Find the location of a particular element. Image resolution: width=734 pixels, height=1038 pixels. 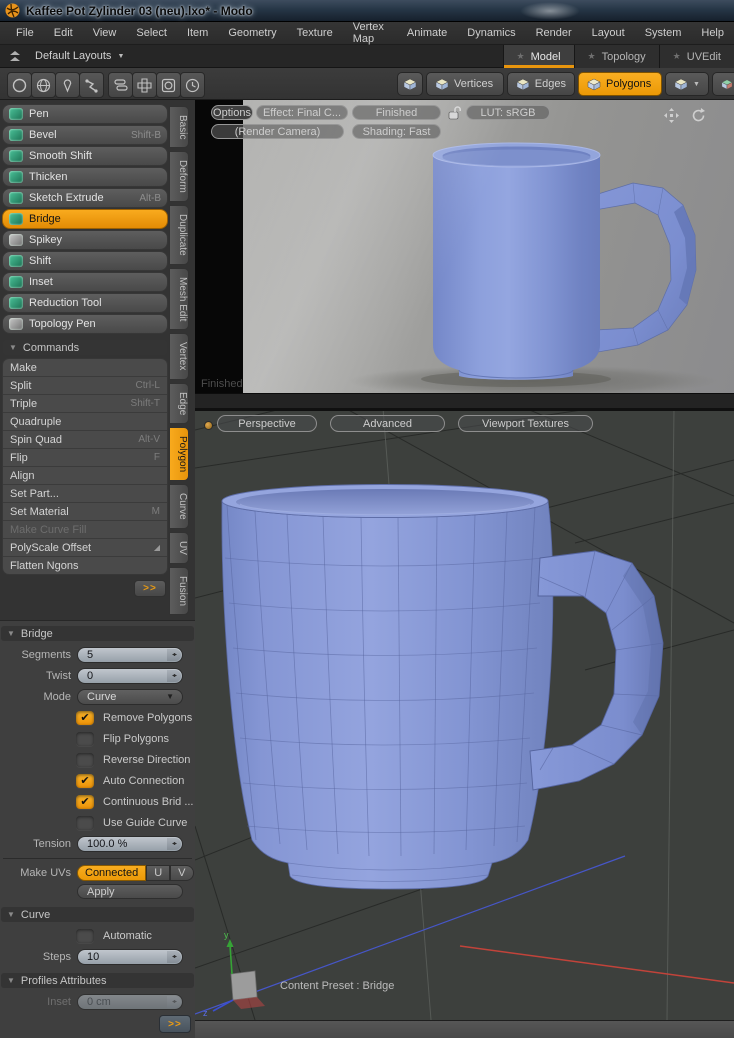

bridge-section-header: ▼ Bridge is located at coordinates (97, 633).